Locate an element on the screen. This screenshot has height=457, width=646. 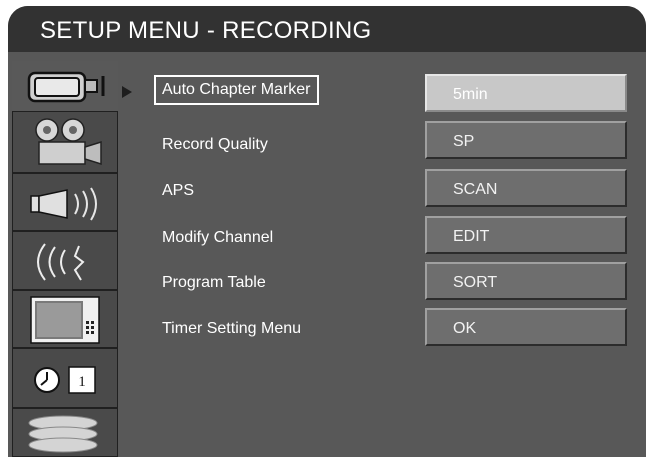
menu-item-program-table: Program Table is located at coordinates (214, 283).